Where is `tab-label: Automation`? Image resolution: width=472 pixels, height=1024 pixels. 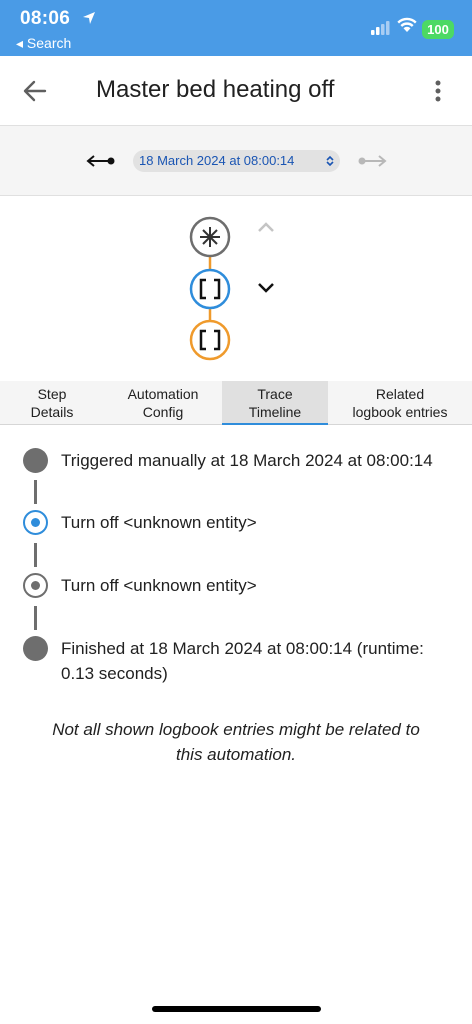 tab-label: Automation is located at coordinates (163, 394).